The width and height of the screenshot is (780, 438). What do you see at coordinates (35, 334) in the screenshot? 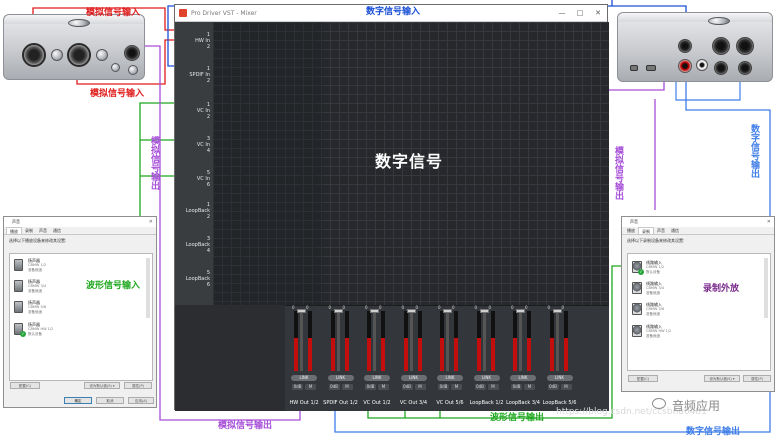
I see `device-state: 默认设备` at bounding box center [35, 334].